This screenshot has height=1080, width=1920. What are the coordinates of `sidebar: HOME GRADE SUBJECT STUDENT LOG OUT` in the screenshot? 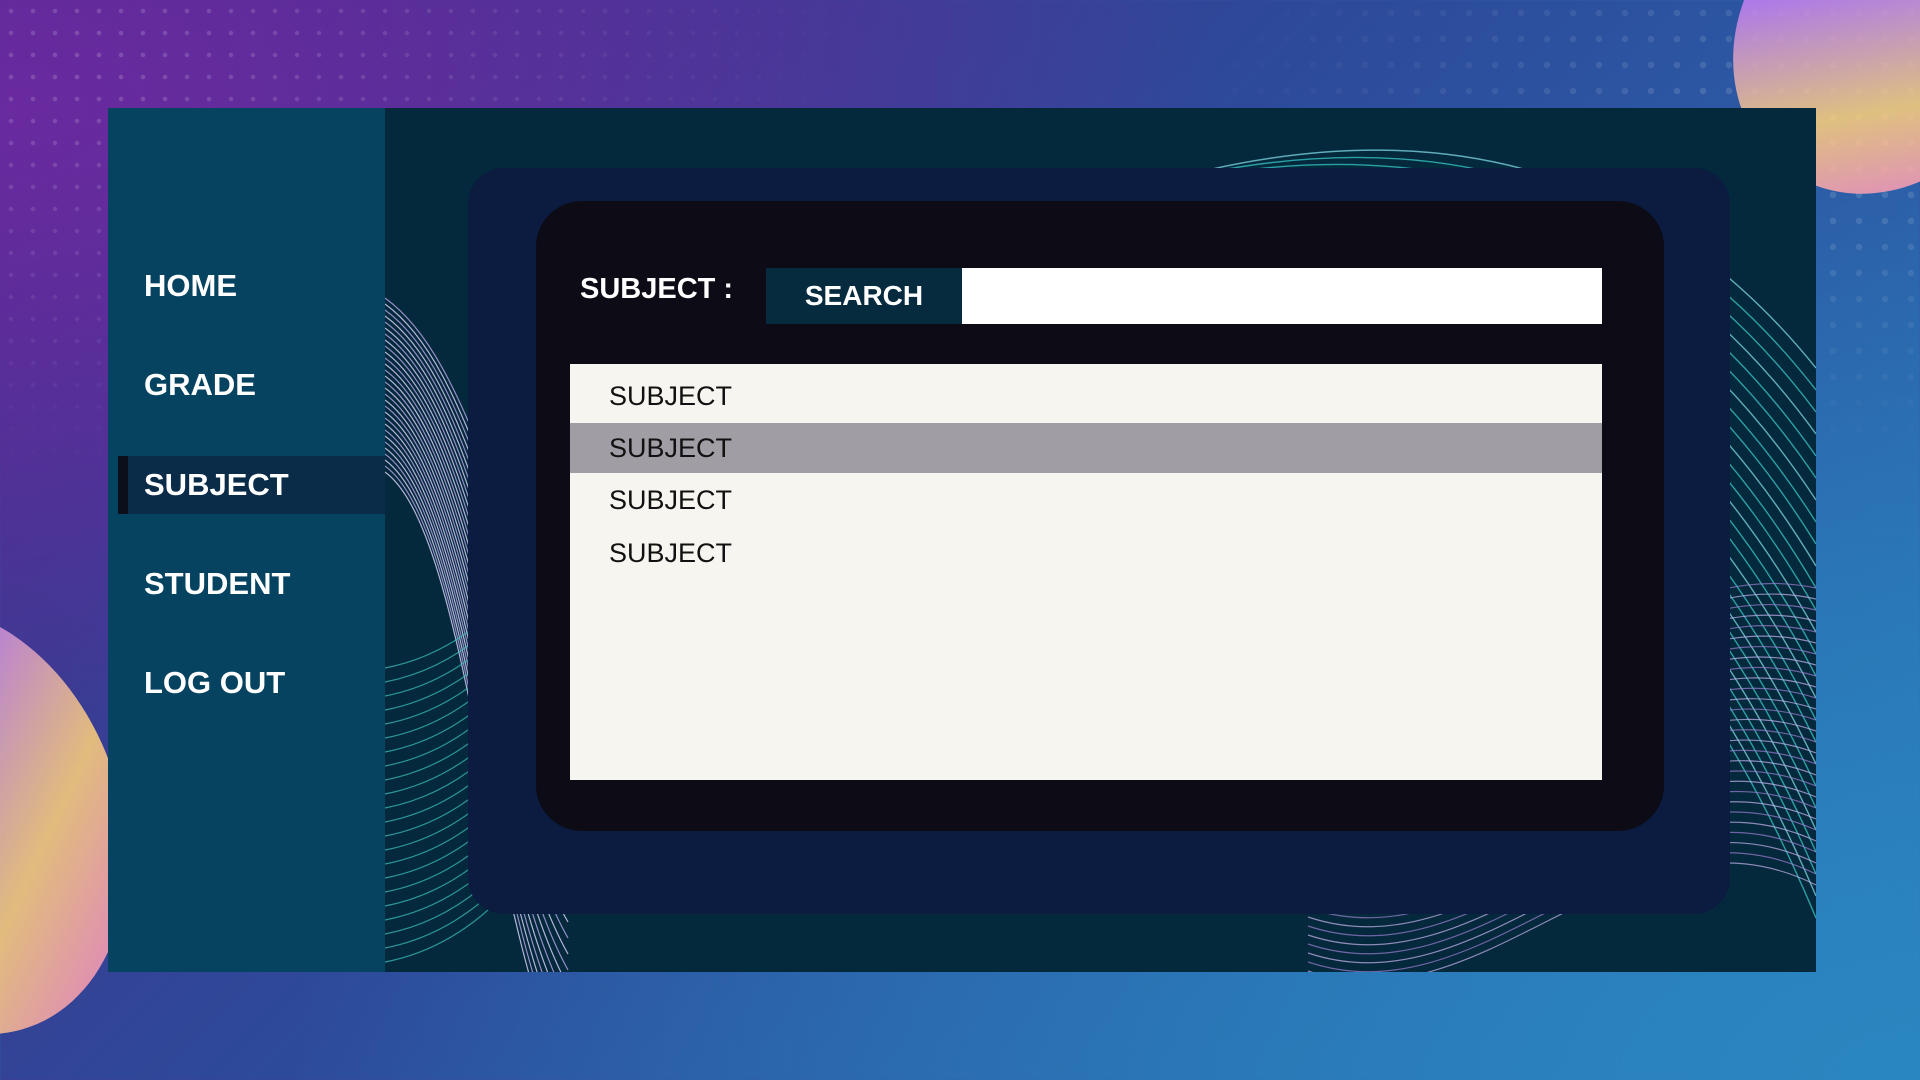 It's located at (246, 540).